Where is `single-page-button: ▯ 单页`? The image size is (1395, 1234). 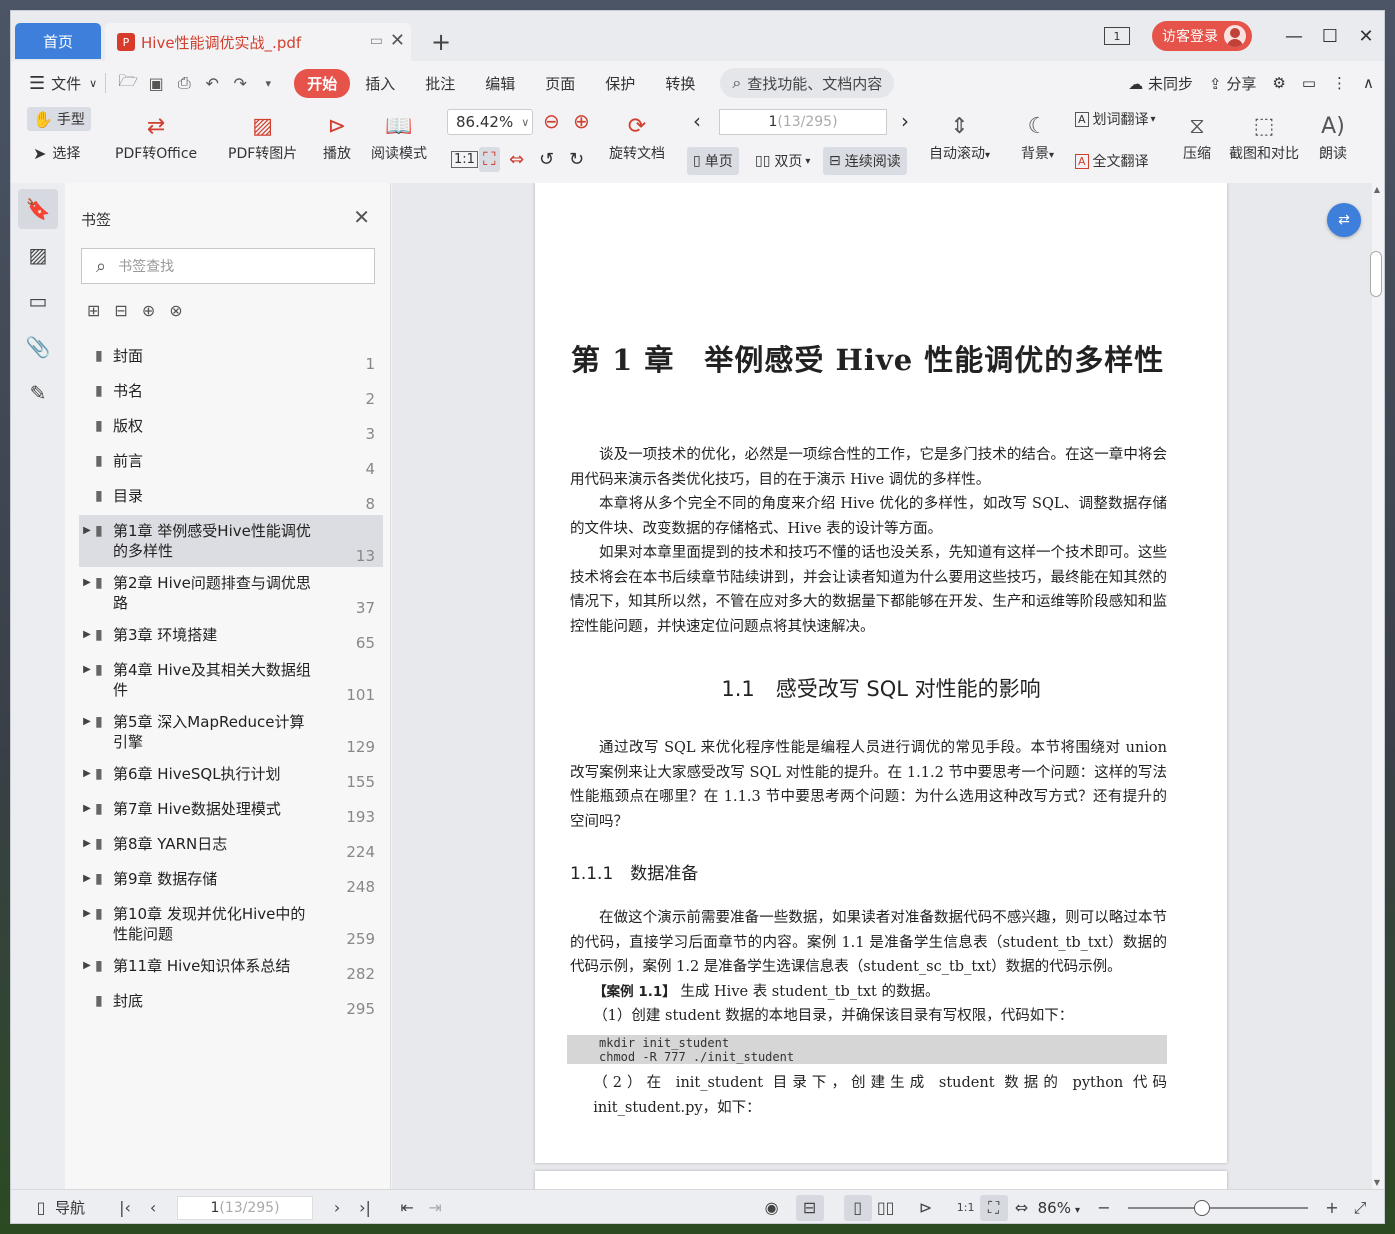
single-page-button: ▯ 单页 is located at coordinates (713, 161).